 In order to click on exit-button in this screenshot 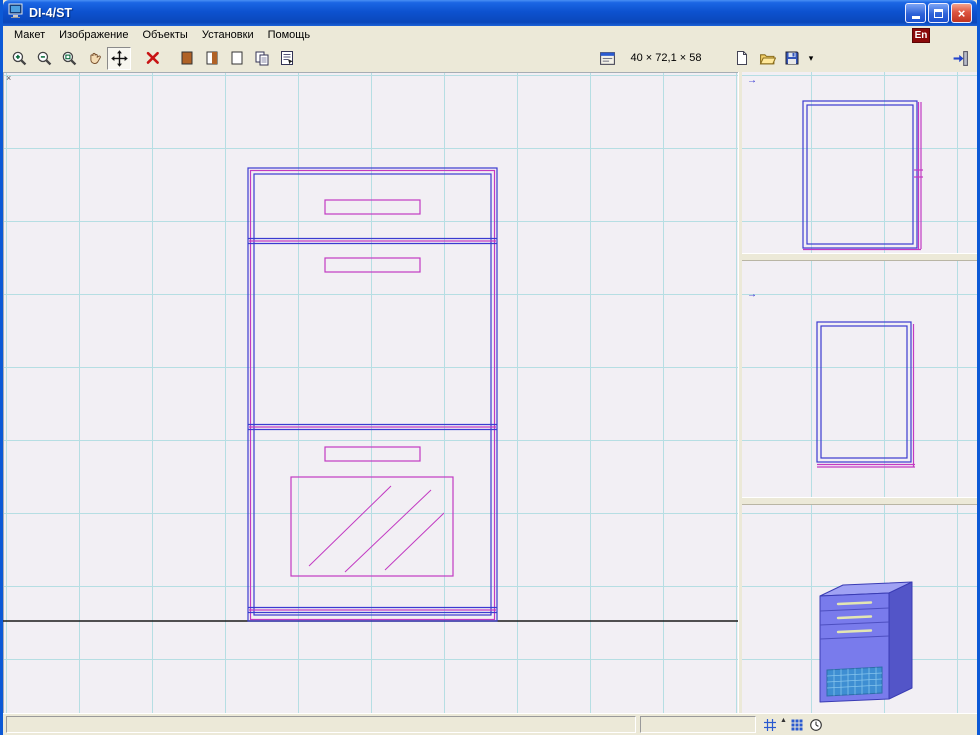, I will do `click(960, 58)`.